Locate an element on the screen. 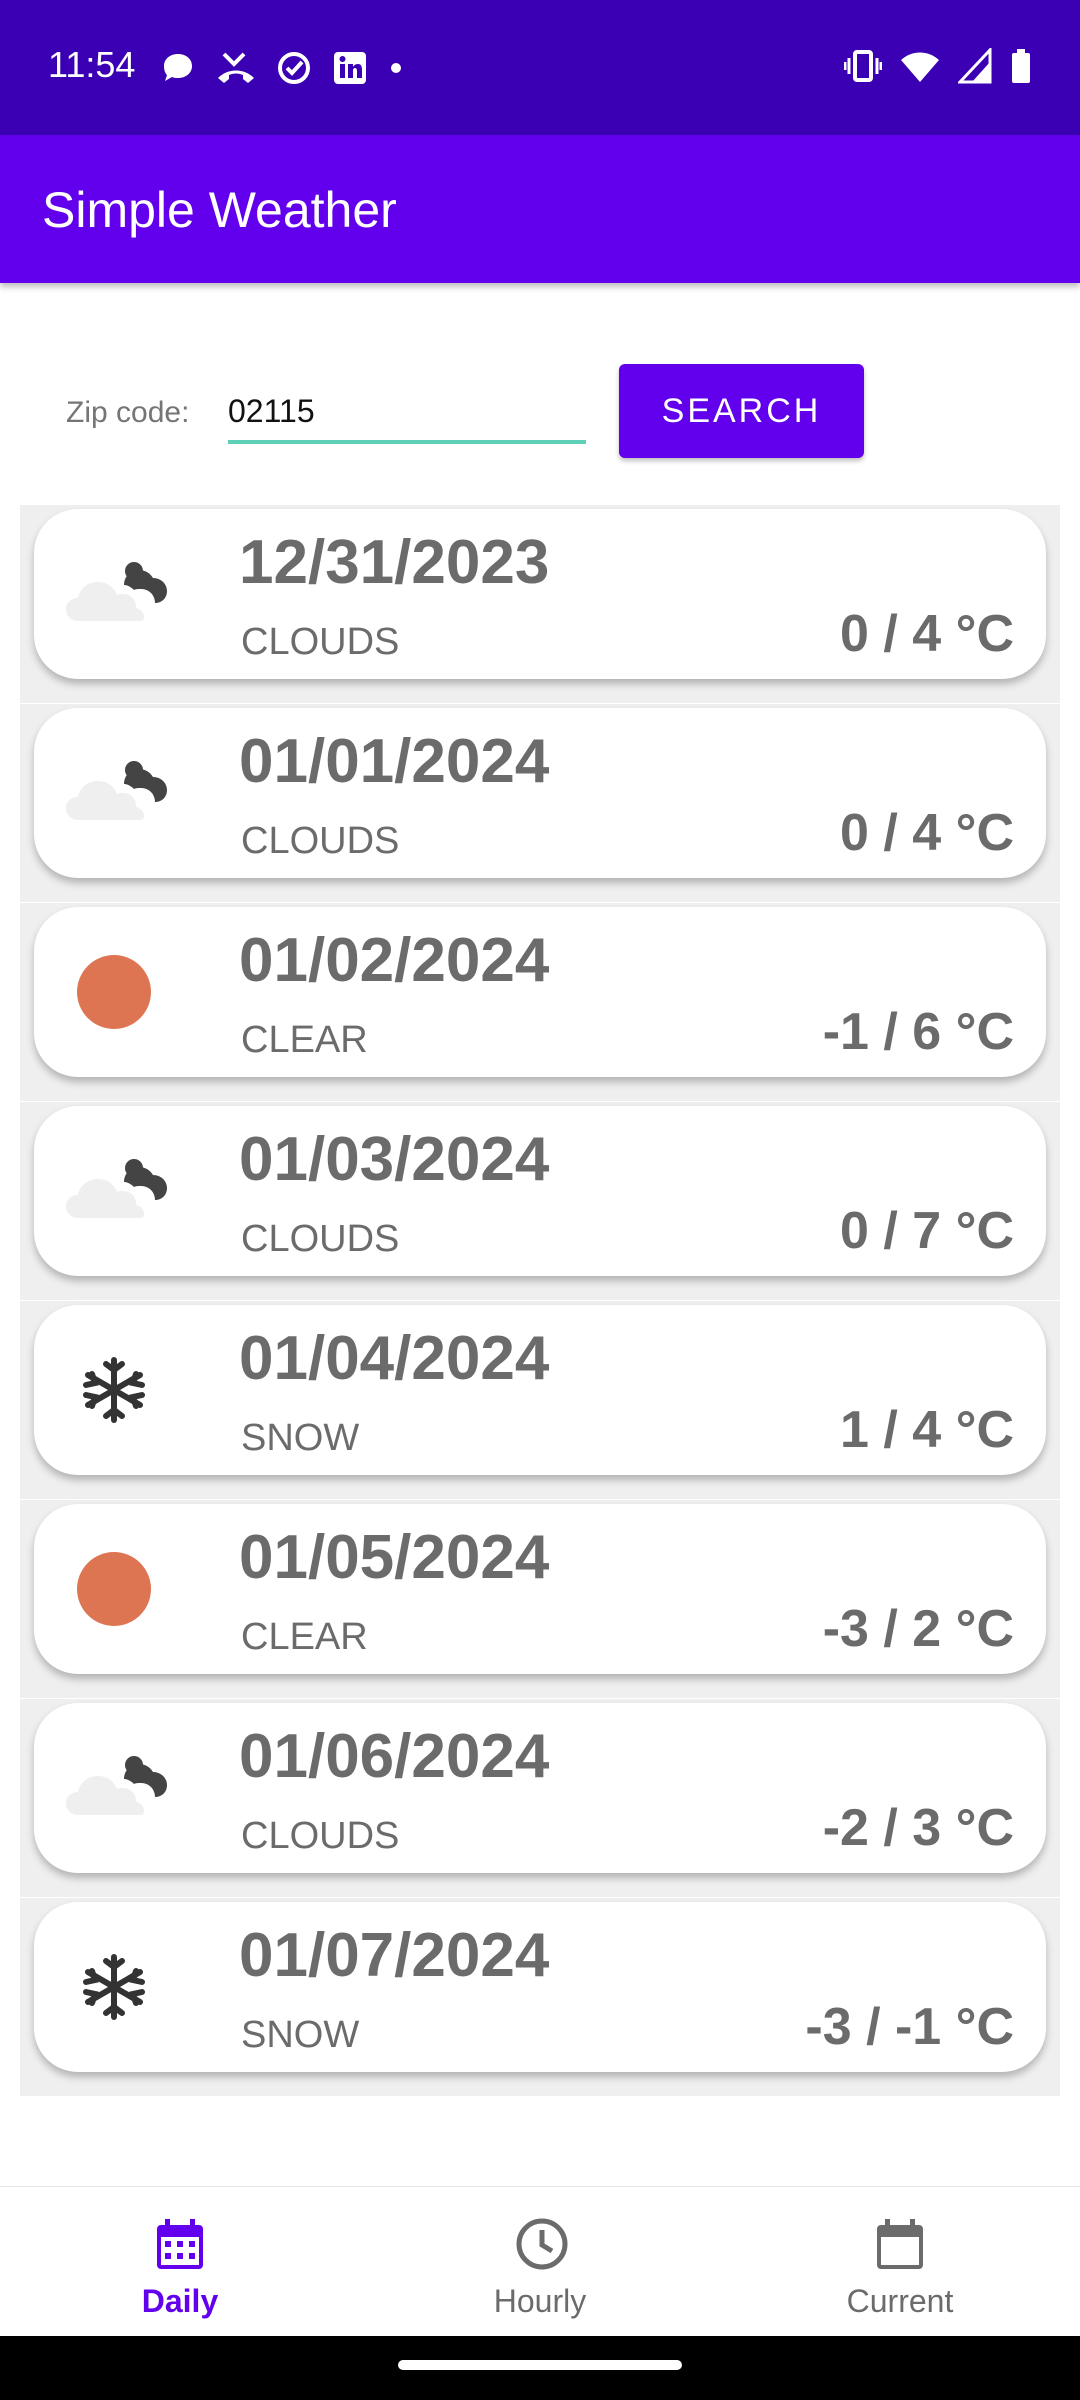 The image size is (1080, 2400). battery-icon is located at coordinates (1021, 66).